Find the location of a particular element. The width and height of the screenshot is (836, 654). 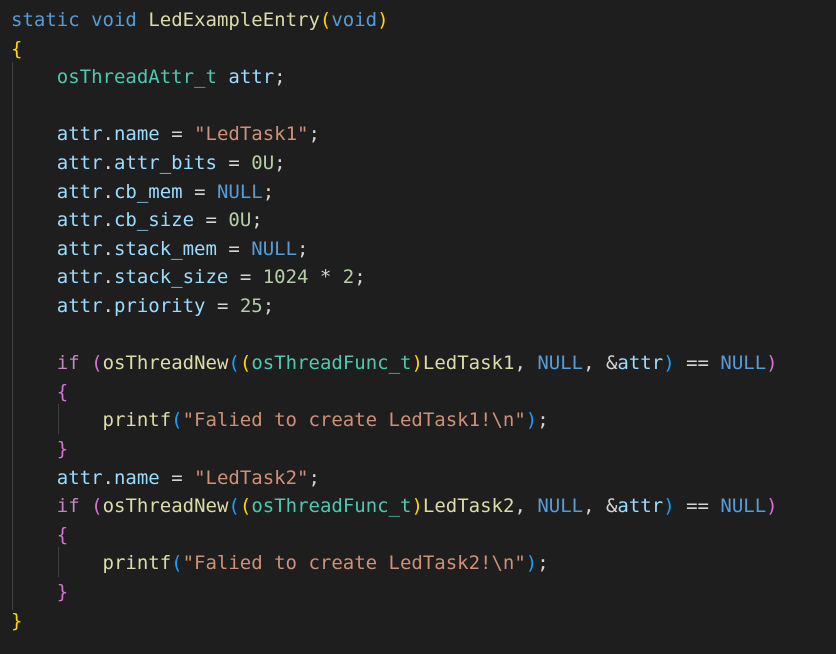

code-token: LedTask1 is located at coordinates (468, 363).